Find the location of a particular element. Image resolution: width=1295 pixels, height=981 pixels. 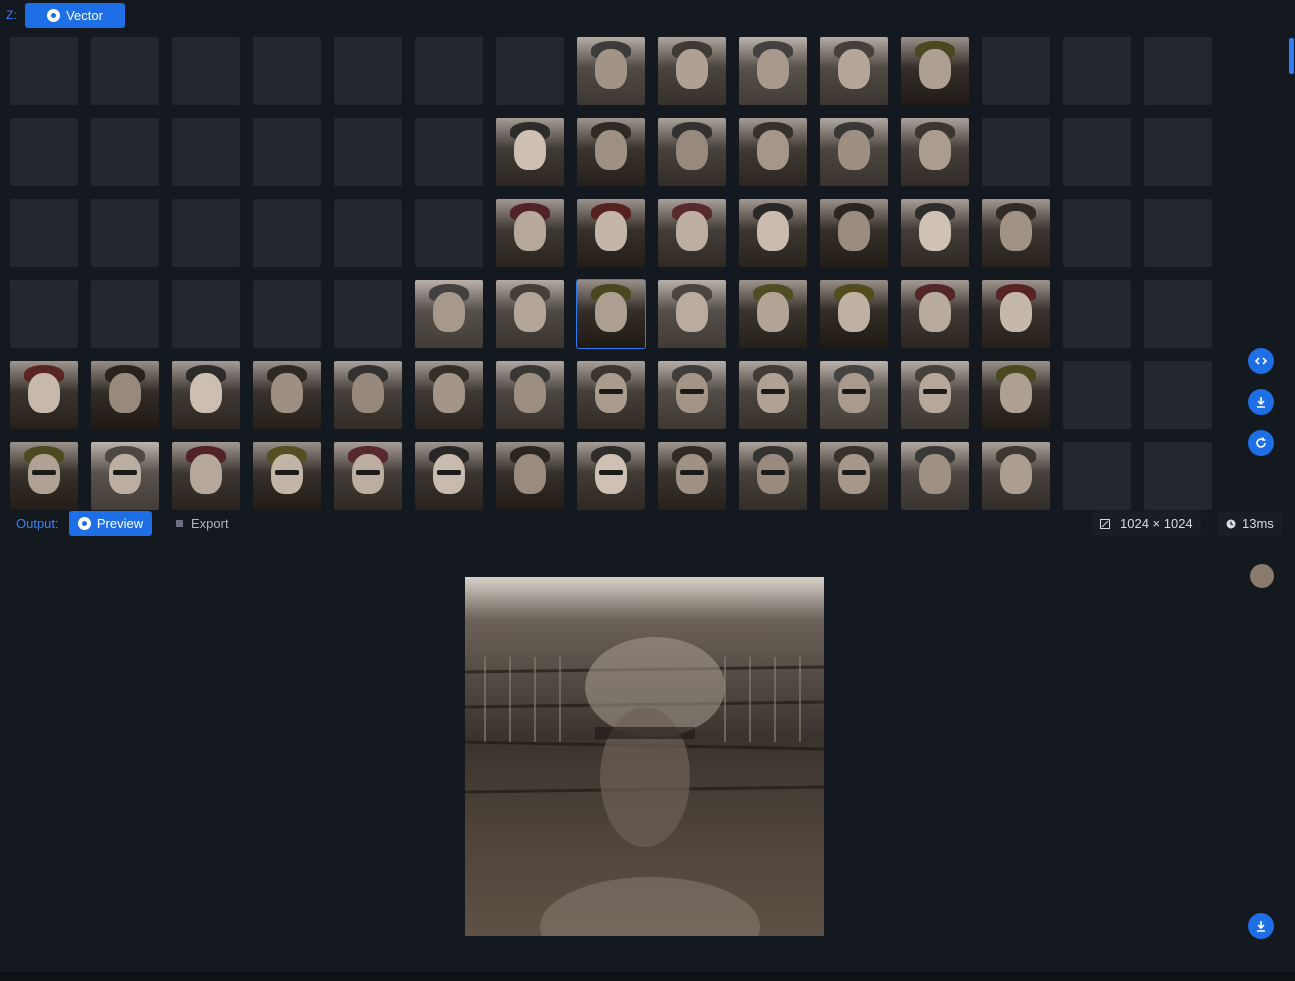

eye-icon is located at coordinates (84, 523).